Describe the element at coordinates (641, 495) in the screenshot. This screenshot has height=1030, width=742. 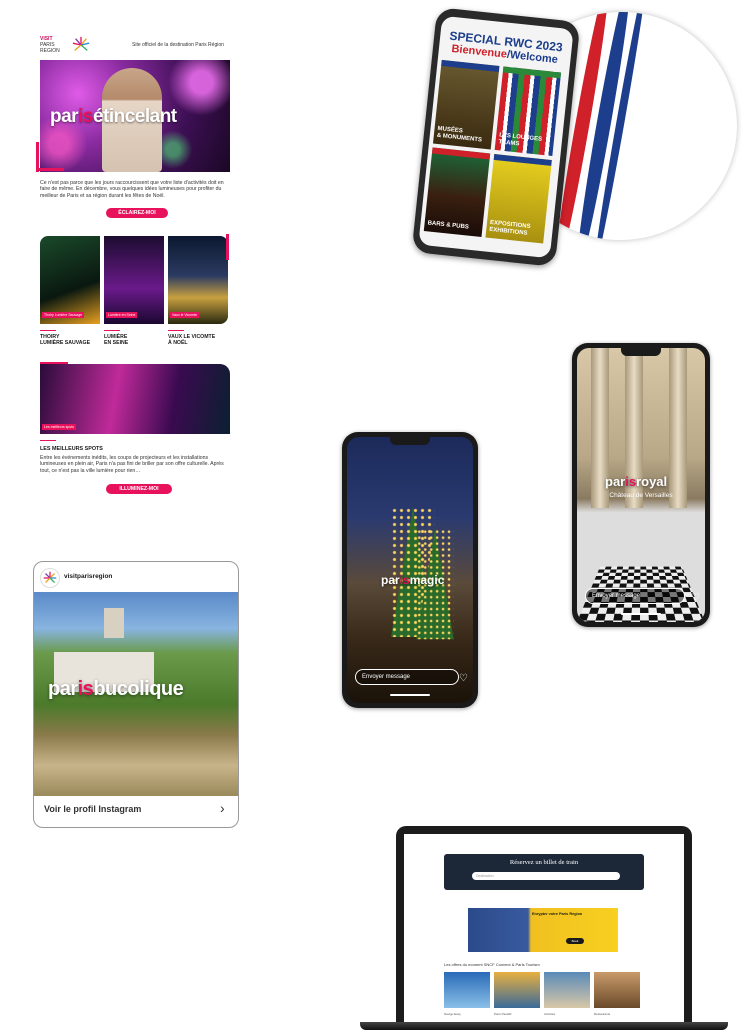
I see `story-subtitle: Château de Versailles` at that location.